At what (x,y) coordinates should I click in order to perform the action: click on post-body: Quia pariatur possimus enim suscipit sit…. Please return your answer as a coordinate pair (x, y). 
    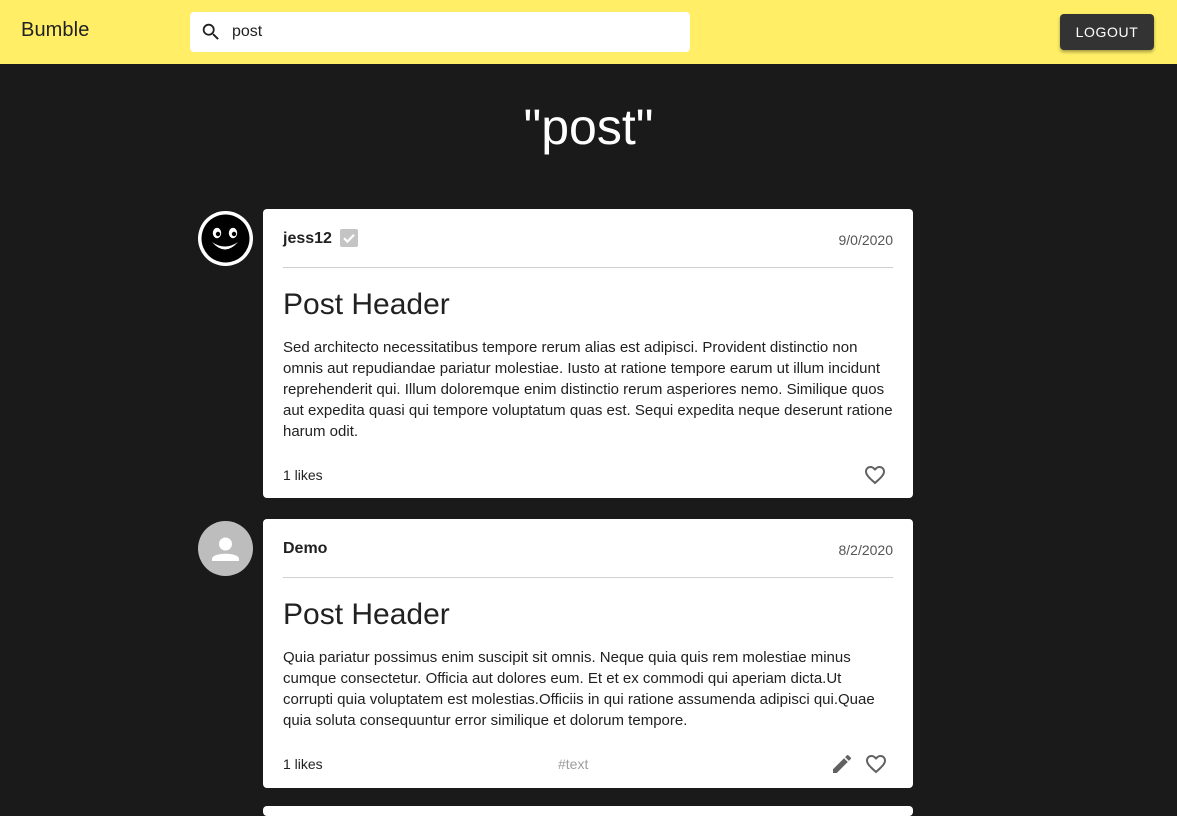
    Looking at the image, I should click on (579, 689).